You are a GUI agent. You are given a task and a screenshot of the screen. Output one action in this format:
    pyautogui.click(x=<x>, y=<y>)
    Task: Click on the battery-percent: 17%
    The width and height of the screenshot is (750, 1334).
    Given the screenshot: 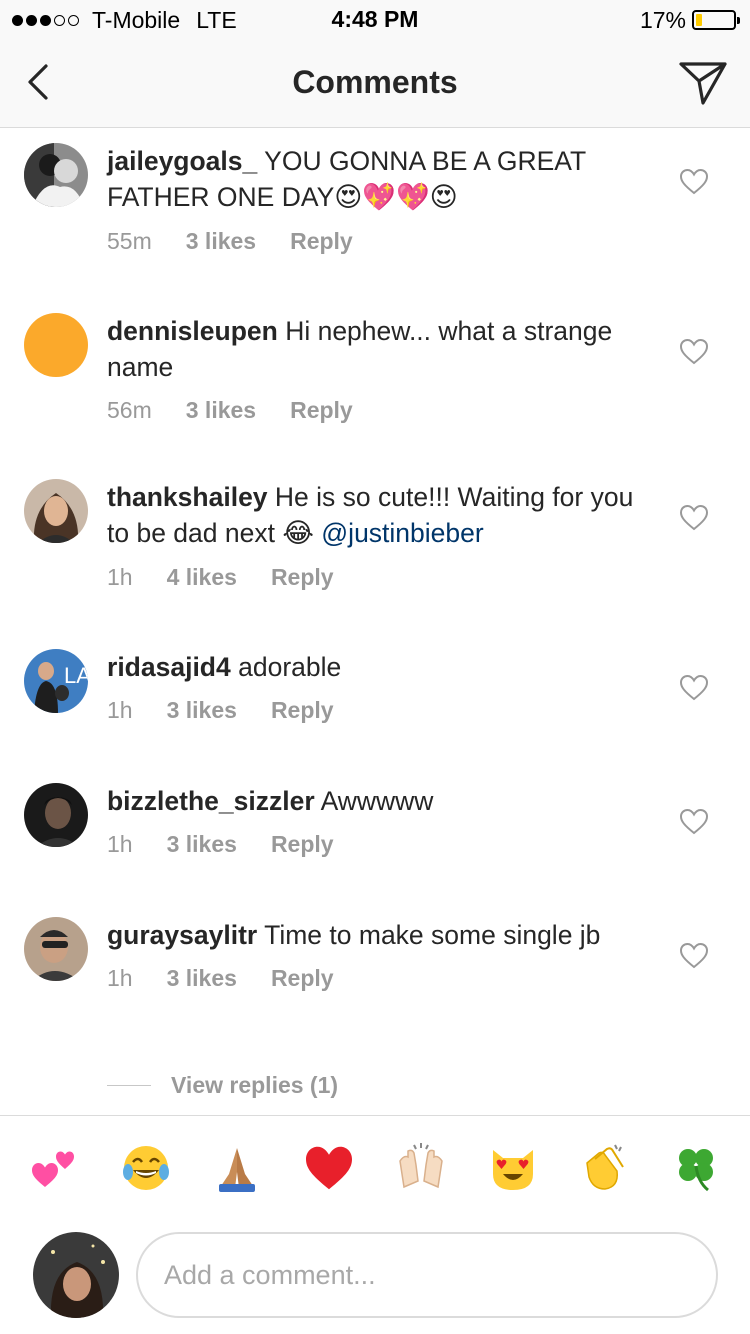 What is the action you would take?
    pyautogui.click(x=662, y=19)
    